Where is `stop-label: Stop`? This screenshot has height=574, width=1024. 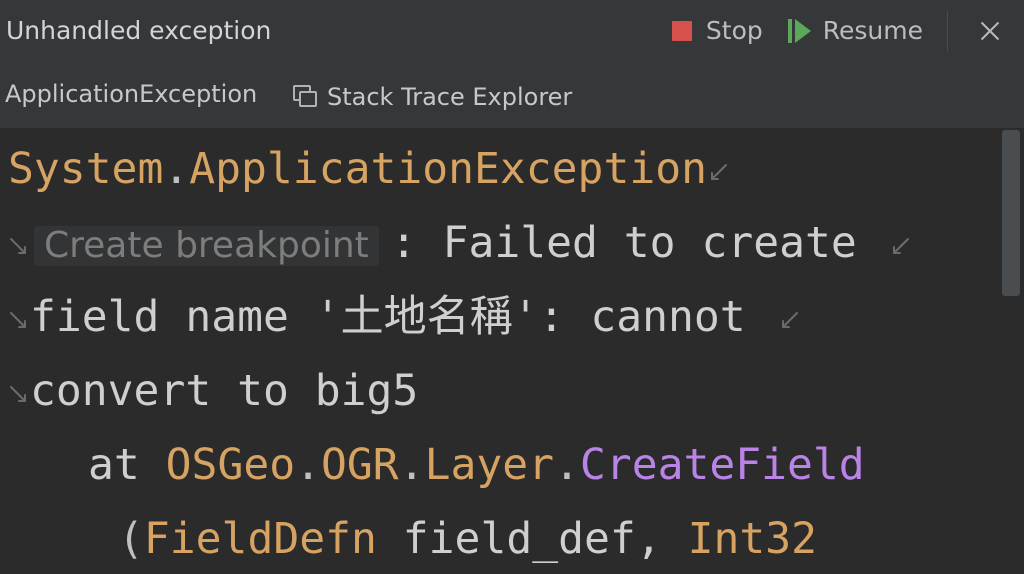 stop-label: Stop is located at coordinates (734, 30).